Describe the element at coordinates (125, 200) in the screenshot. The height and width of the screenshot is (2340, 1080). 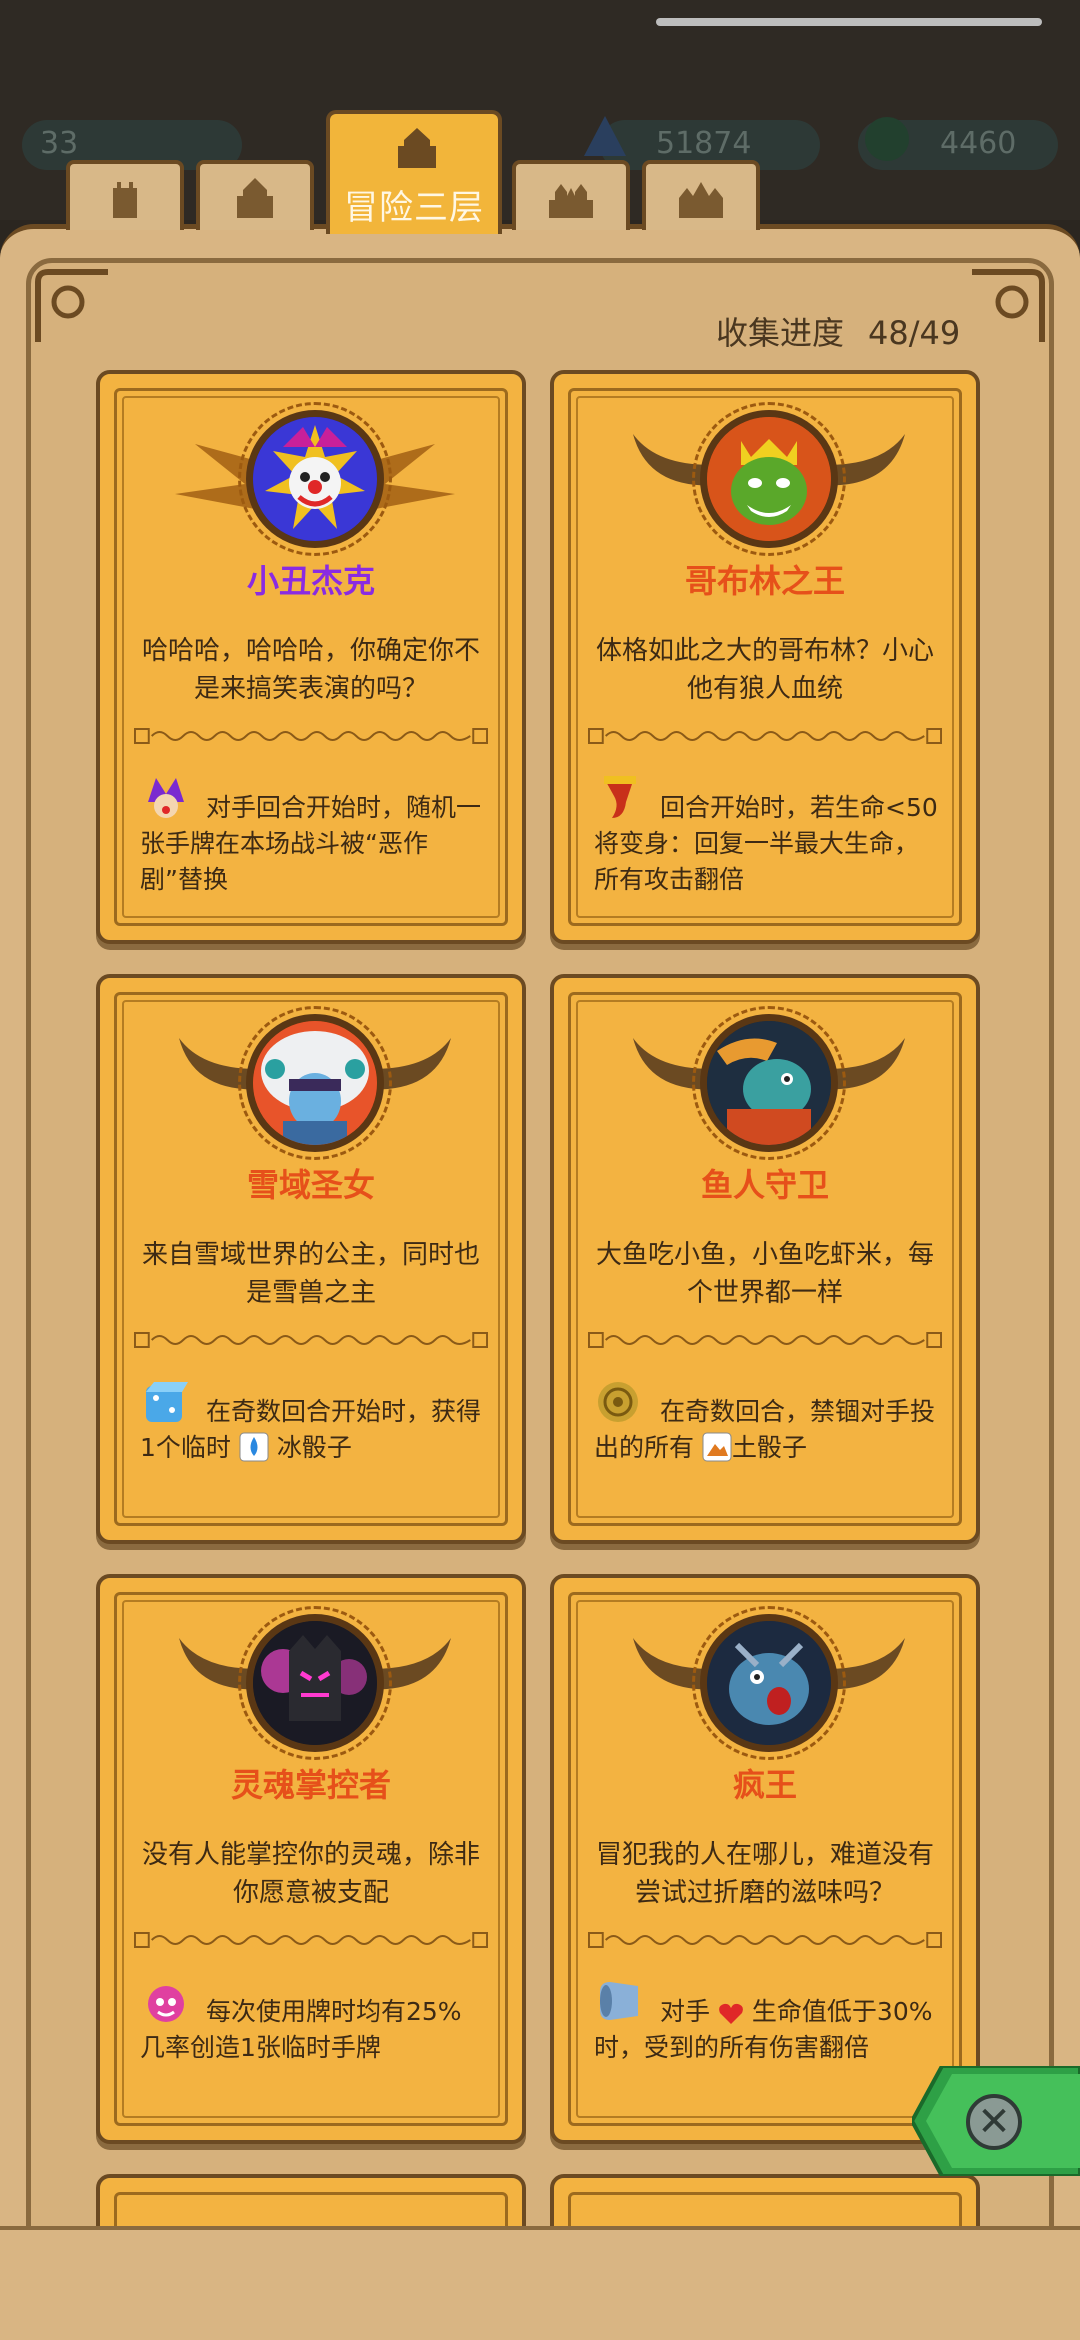
I see `tower-icon` at that location.